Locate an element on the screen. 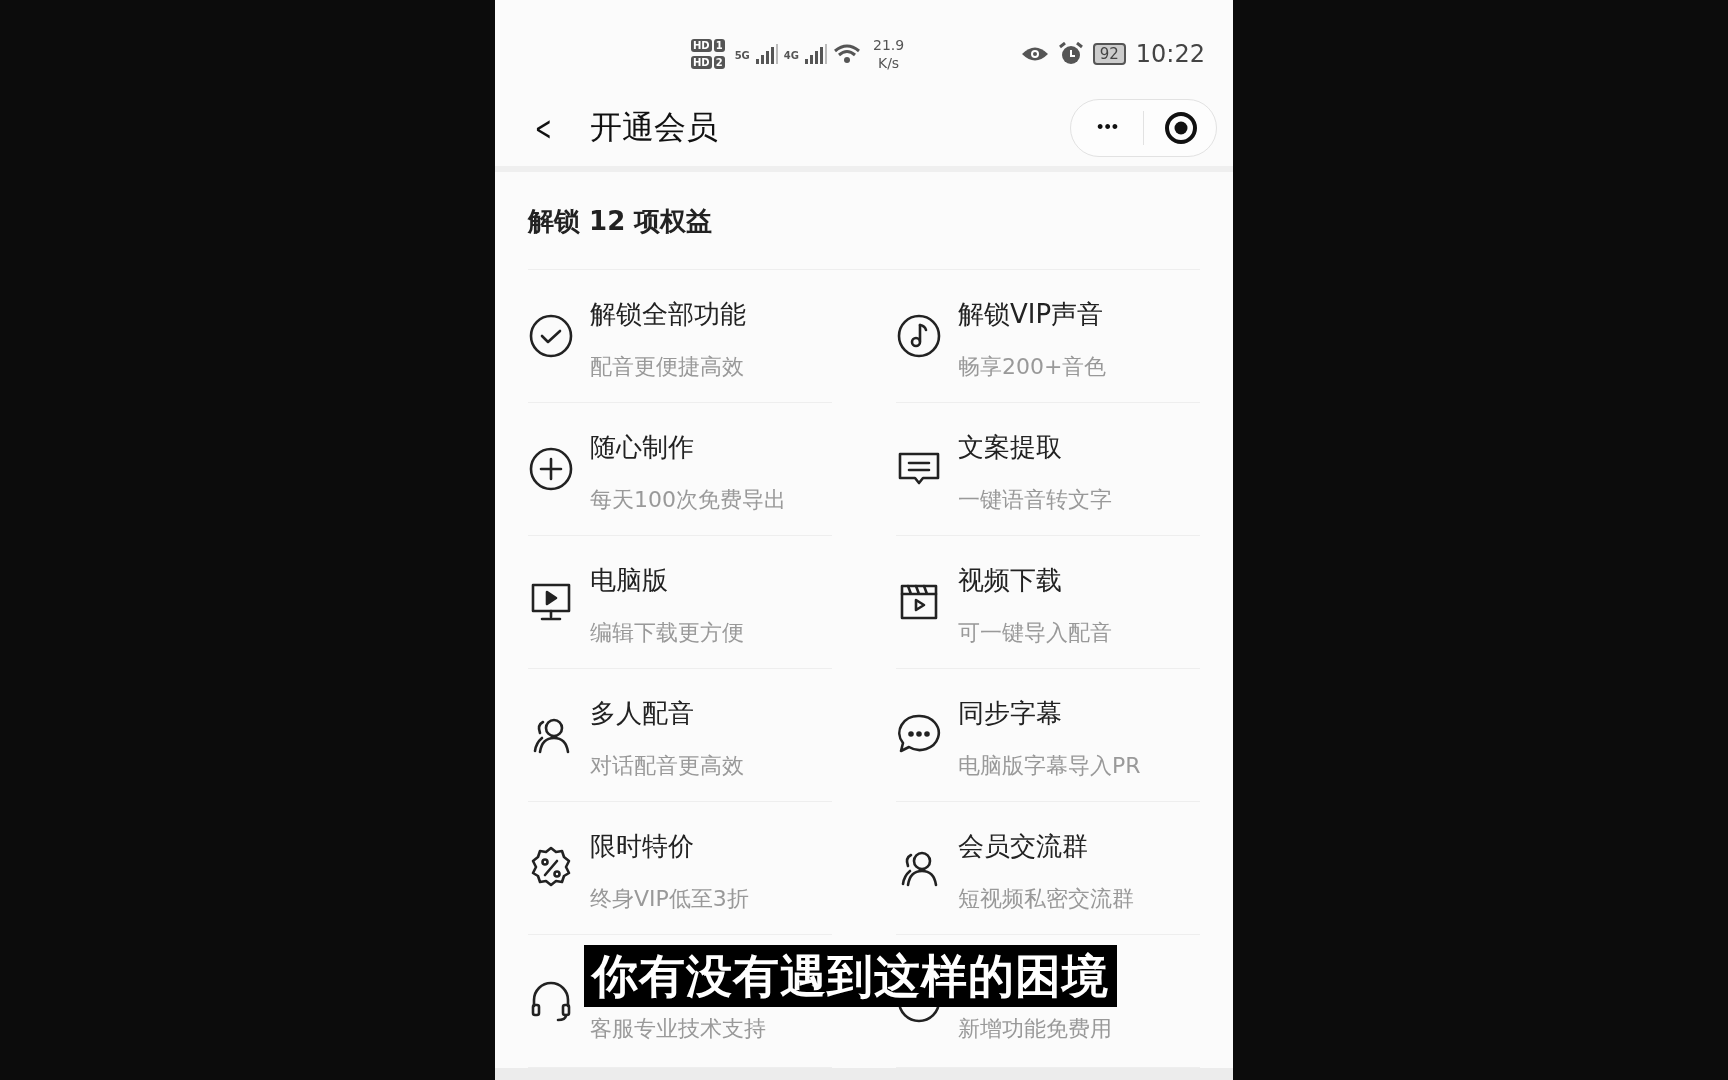 This screenshot has width=1728, height=1080. benefit-title: 限时特价 is located at coordinates (642, 846).